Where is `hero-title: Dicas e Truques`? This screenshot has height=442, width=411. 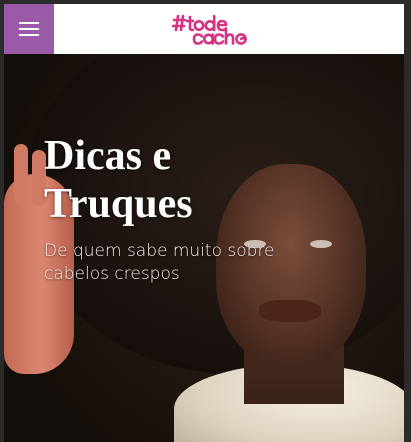 hero-title: Dicas e Truques is located at coordinates (118, 180).